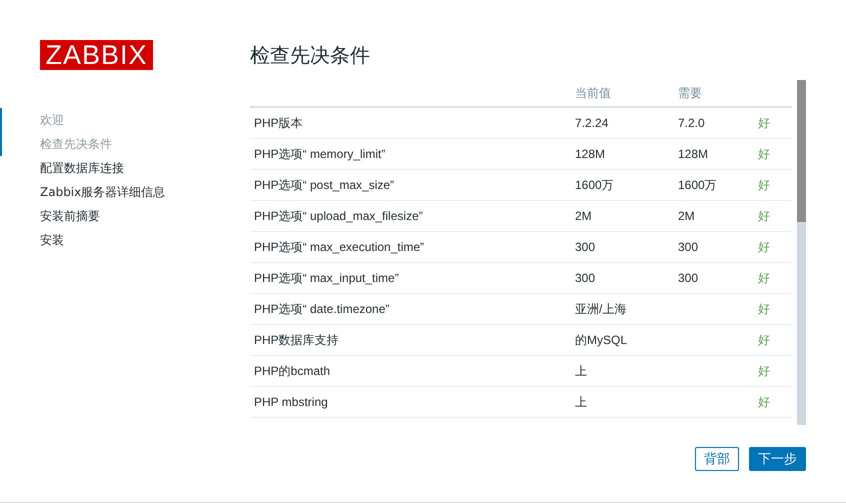 This screenshot has width=846, height=504. I want to click on sidebar-item: 欢迎, so click(125, 120).